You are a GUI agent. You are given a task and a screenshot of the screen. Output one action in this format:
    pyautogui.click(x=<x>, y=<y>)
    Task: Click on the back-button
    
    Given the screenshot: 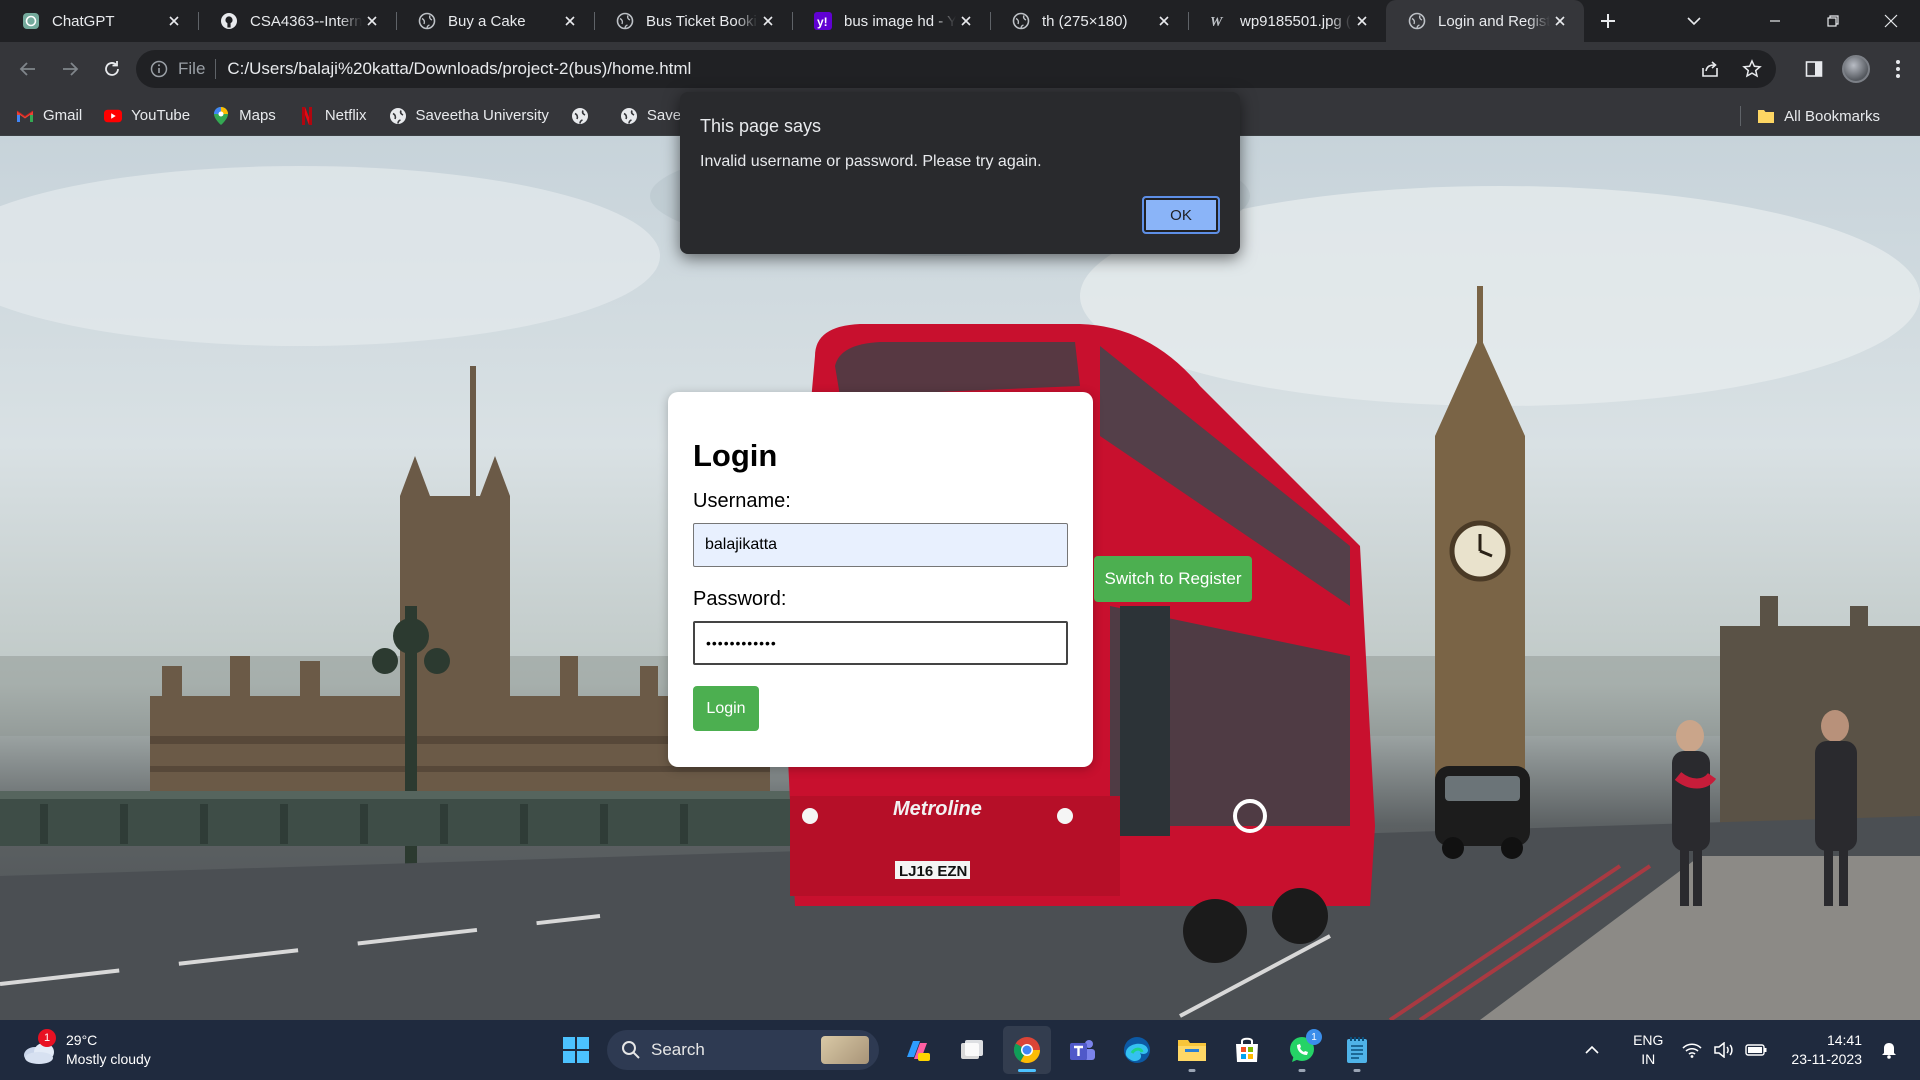 What is the action you would take?
    pyautogui.click(x=28, y=69)
    